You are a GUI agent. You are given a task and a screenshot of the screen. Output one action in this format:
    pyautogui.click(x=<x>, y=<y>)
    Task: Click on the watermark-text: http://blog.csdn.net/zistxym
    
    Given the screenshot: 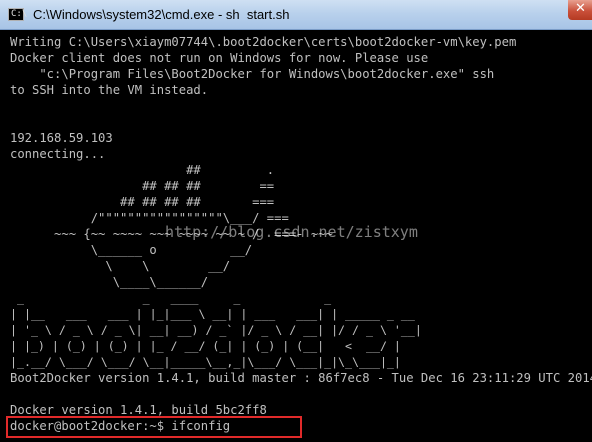 What is the action you would take?
    pyautogui.click(x=291, y=232)
    